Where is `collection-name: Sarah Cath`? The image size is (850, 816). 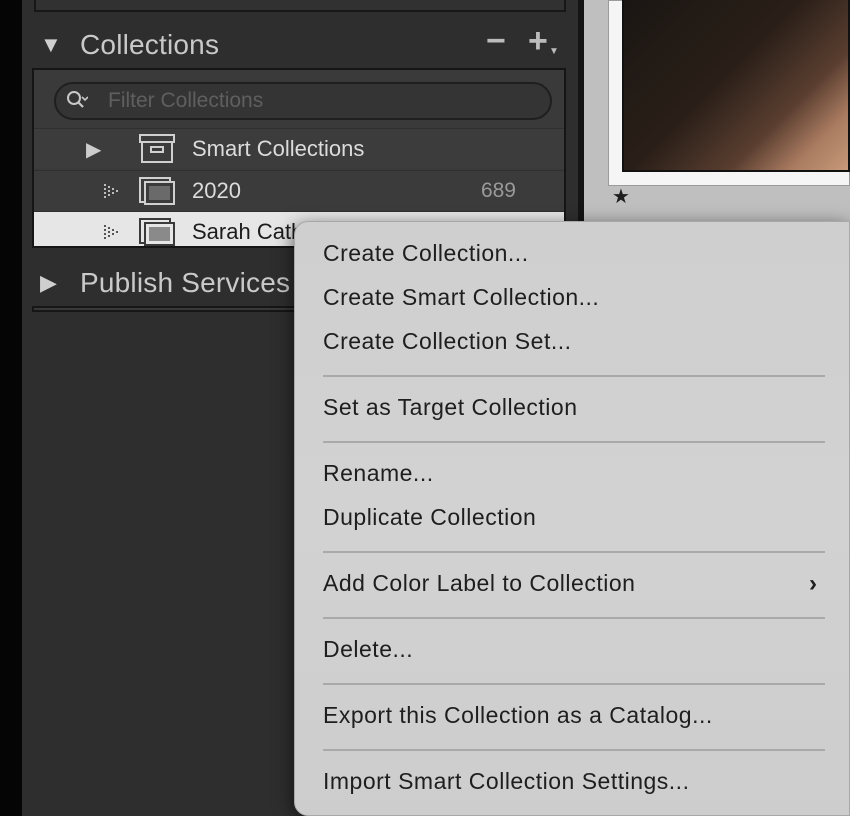 collection-name: Sarah Cath is located at coordinates (248, 231).